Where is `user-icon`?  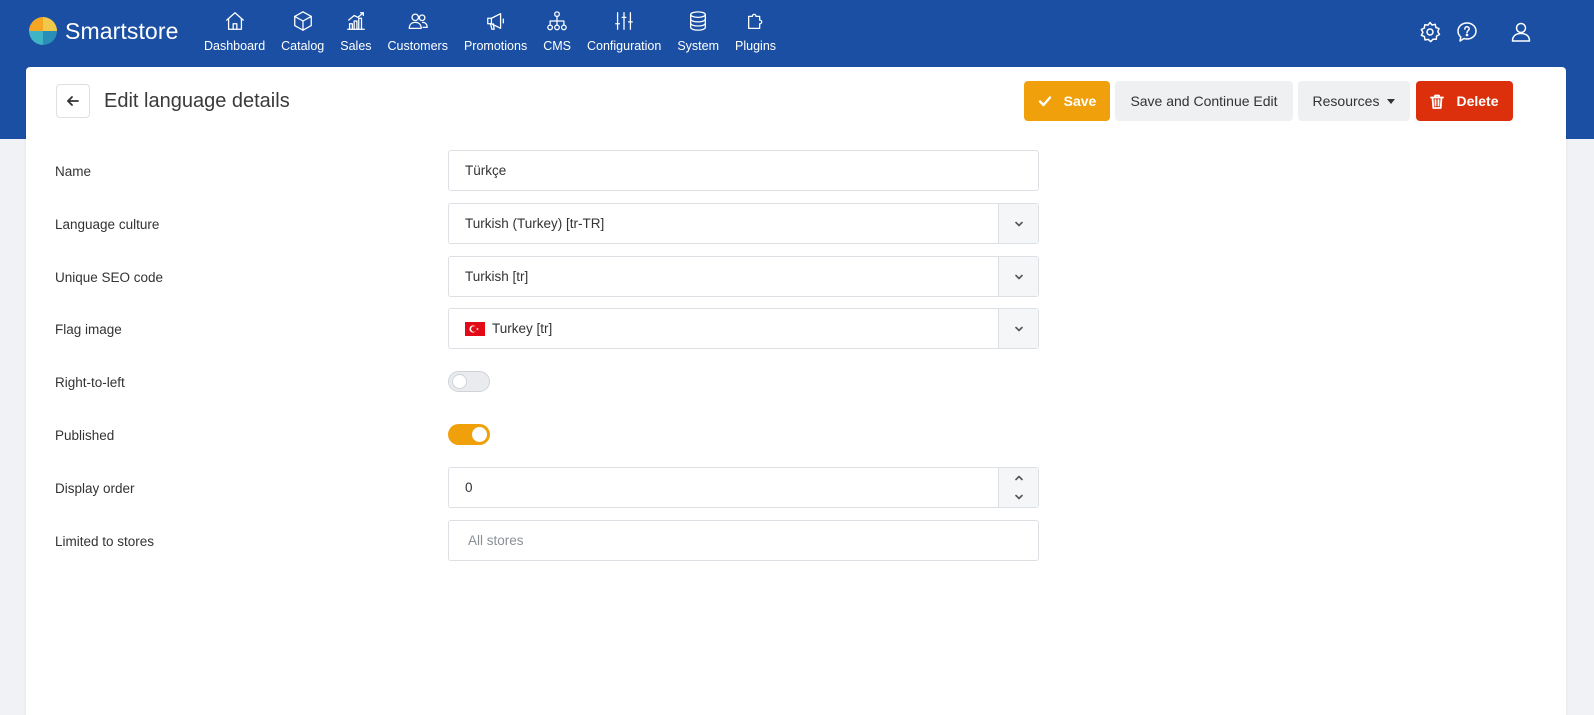
user-icon is located at coordinates (1521, 32).